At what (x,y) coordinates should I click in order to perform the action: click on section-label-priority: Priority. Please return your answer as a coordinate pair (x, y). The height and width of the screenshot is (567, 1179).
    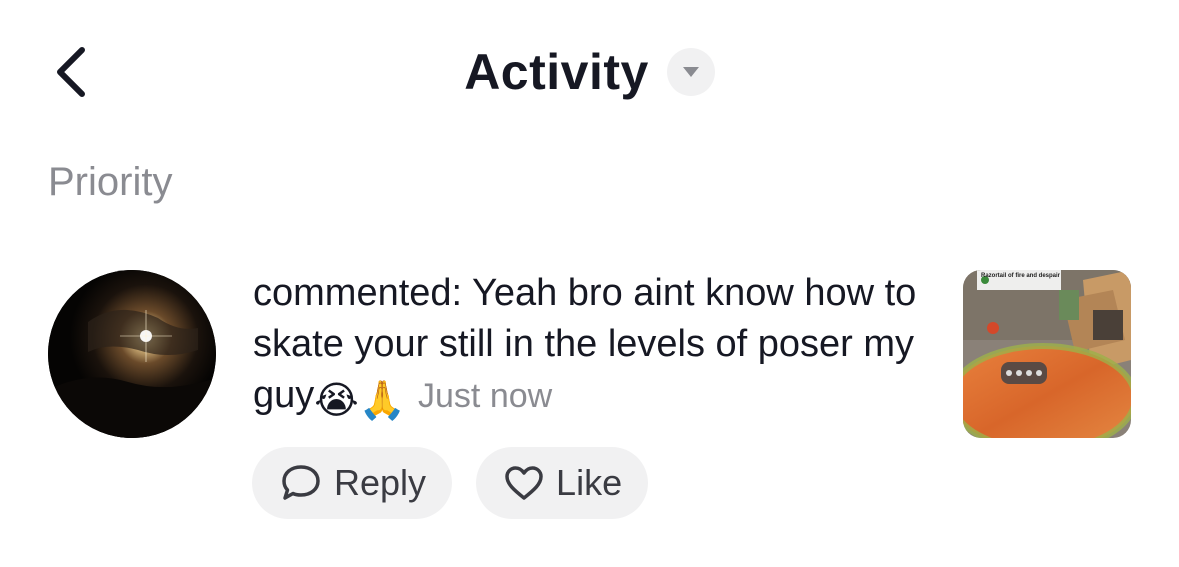
    Looking at the image, I should click on (110, 182).